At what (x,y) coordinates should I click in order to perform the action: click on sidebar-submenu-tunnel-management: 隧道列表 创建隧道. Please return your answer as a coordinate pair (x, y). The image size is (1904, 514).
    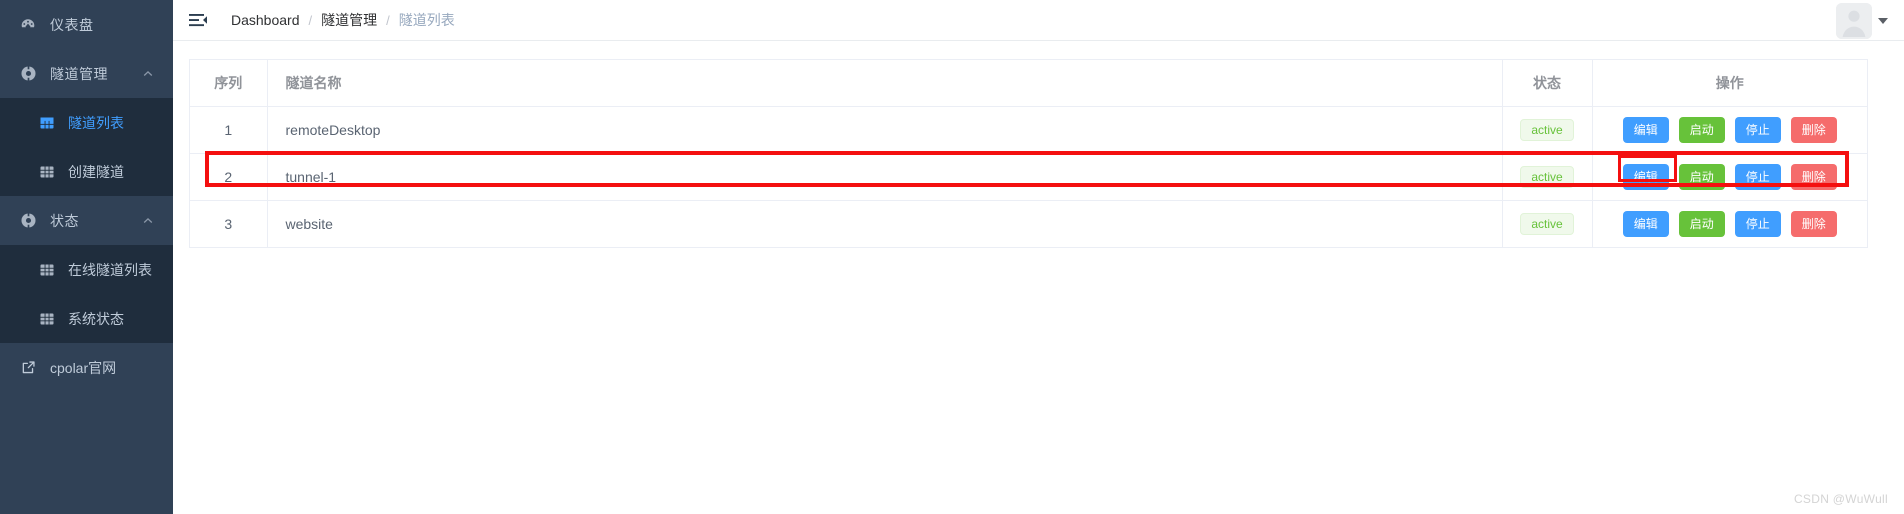
    Looking at the image, I should click on (86, 147).